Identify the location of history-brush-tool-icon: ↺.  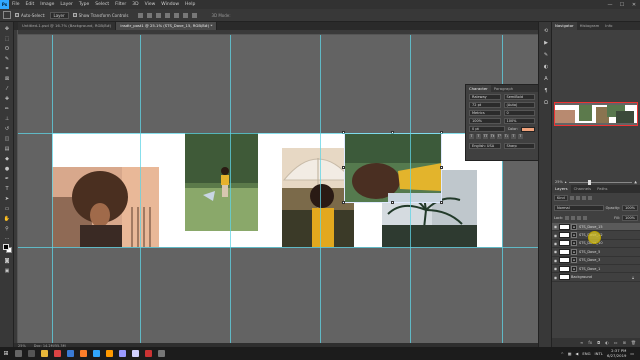
(7, 129).